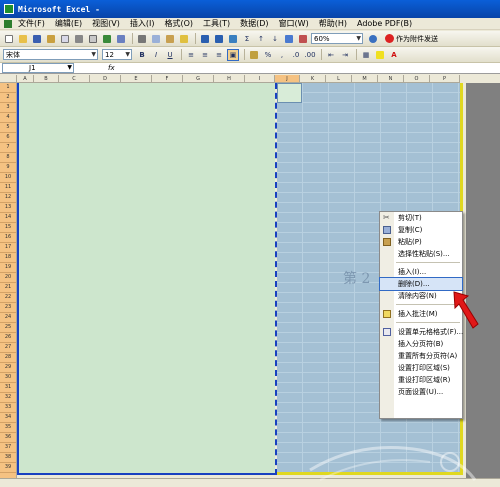 This screenshot has height=487, width=500. Describe the element at coordinates (65, 39) in the screenshot. I see `email-icon` at that location.